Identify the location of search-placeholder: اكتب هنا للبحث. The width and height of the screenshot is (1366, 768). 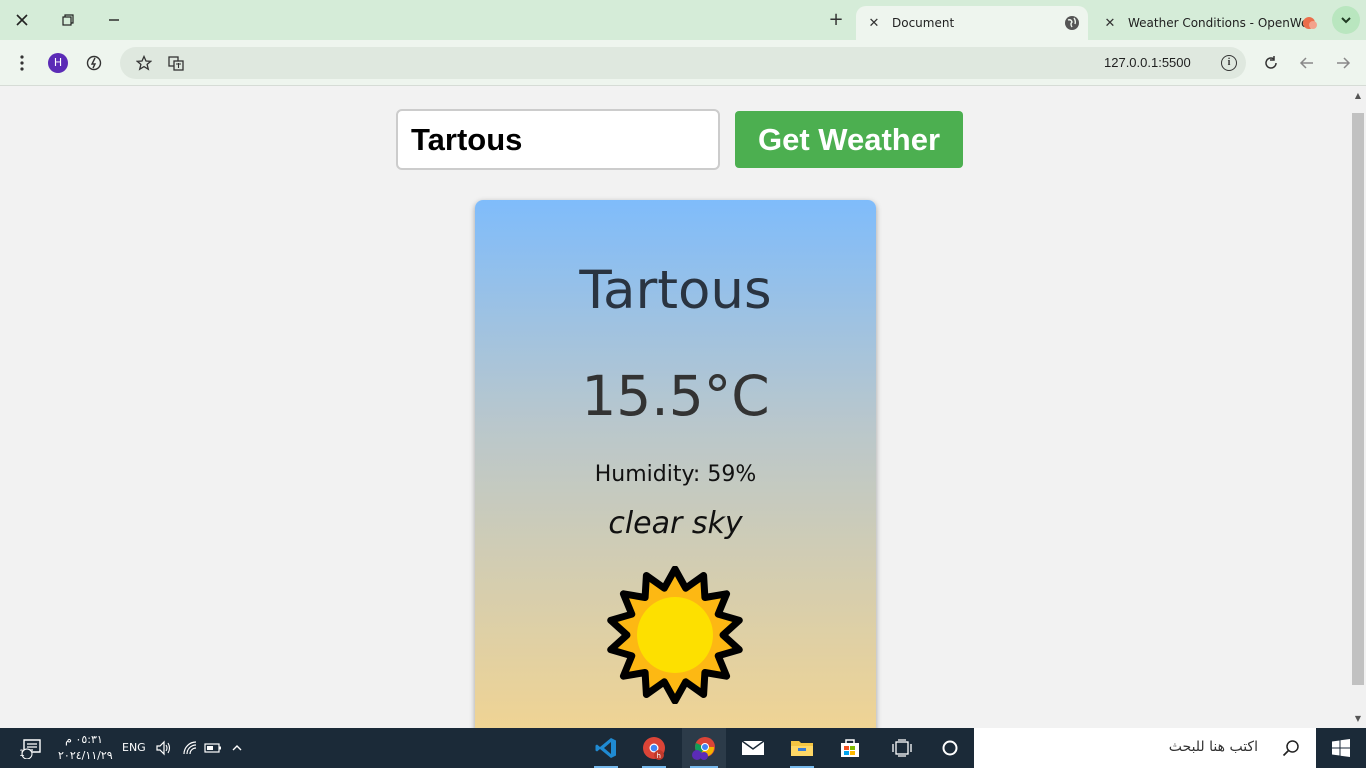
(1213, 747).